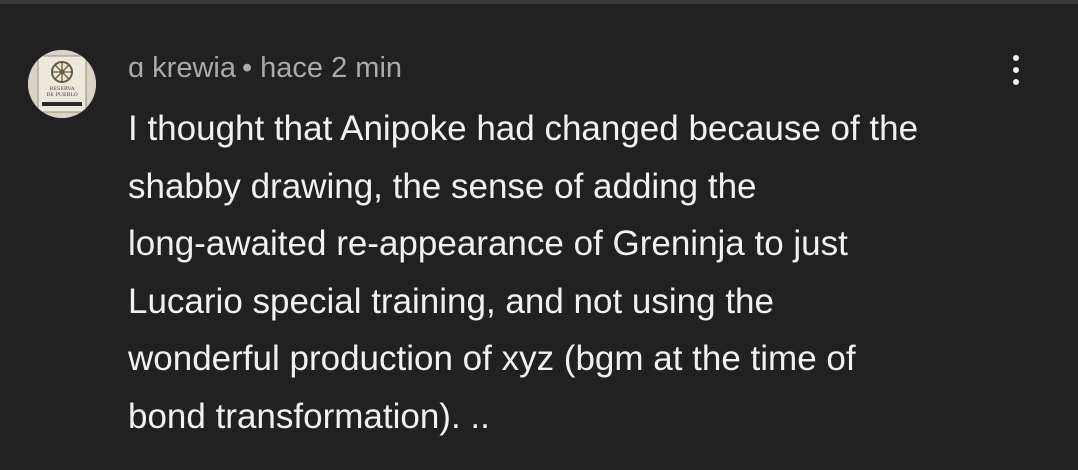 This screenshot has height=470, width=1078. I want to click on comment-meta: ɑ krewia • hace 2 min, so click(265, 68).